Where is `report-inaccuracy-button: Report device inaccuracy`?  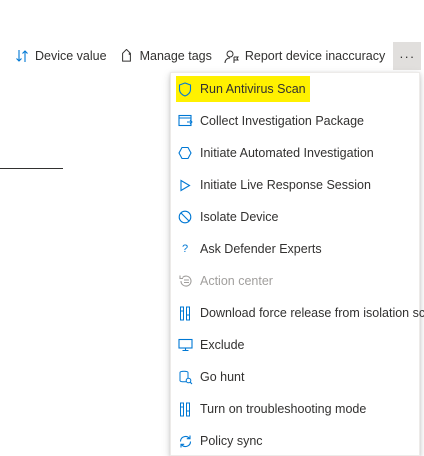 report-inaccuracy-button: Report device inaccuracy is located at coordinates (304, 56).